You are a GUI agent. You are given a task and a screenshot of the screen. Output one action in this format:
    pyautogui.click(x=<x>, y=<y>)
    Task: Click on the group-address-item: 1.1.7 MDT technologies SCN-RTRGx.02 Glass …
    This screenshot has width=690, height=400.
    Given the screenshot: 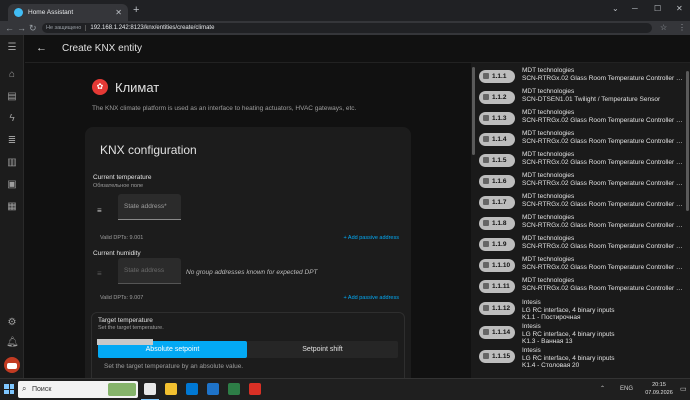 What is the action you would take?
    pyautogui.click(x=582, y=204)
    